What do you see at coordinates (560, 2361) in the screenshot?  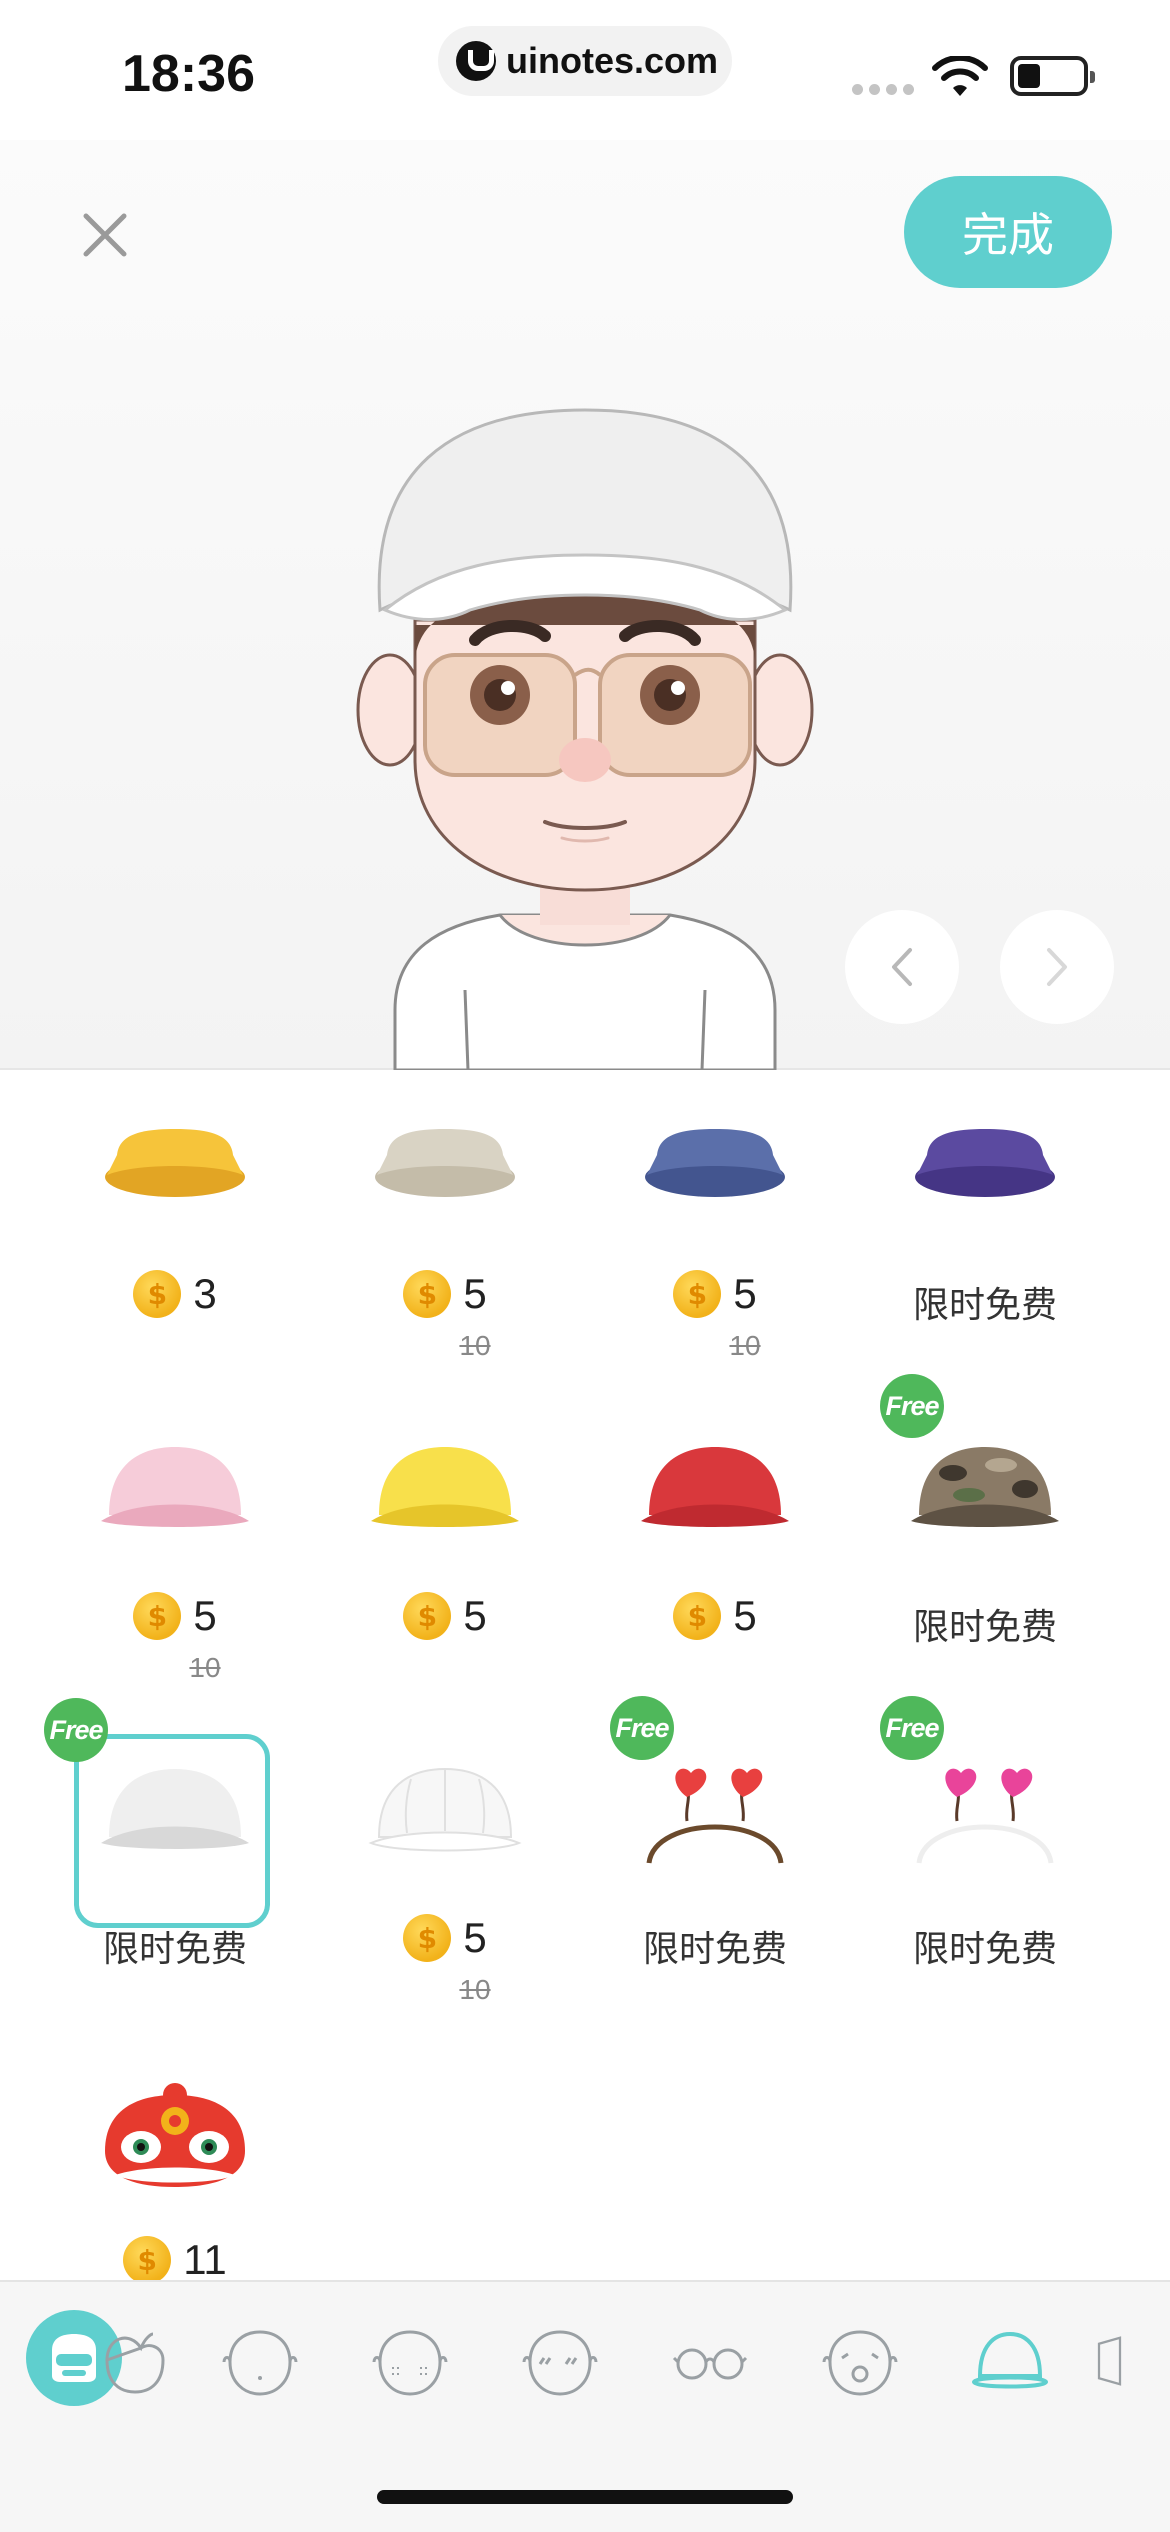 I see `tab-eyebrow-face` at bounding box center [560, 2361].